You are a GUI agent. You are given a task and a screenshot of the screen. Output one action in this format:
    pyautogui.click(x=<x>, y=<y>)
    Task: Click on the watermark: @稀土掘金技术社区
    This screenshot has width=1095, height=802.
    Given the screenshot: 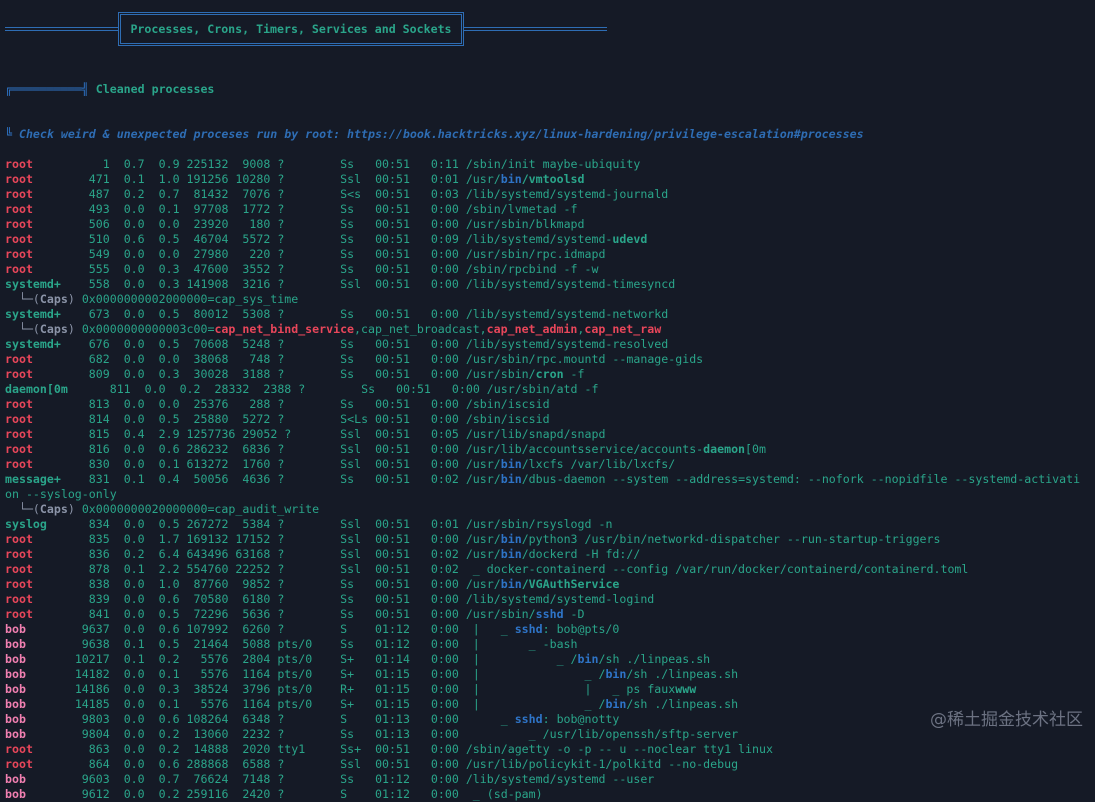 What is the action you would take?
    pyautogui.click(x=1006, y=720)
    